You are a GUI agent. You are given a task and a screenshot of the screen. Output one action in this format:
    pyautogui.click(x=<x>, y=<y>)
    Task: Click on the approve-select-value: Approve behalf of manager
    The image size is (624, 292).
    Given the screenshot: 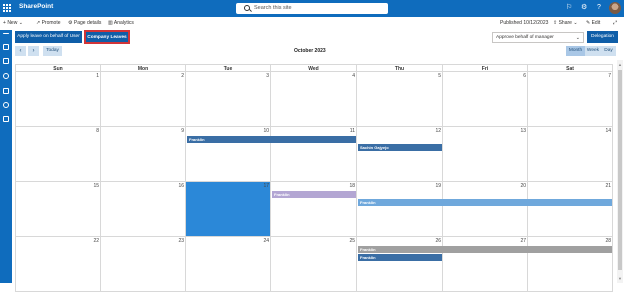 What is the action you would take?
    pyautogui.click(x=525, y=37)
    